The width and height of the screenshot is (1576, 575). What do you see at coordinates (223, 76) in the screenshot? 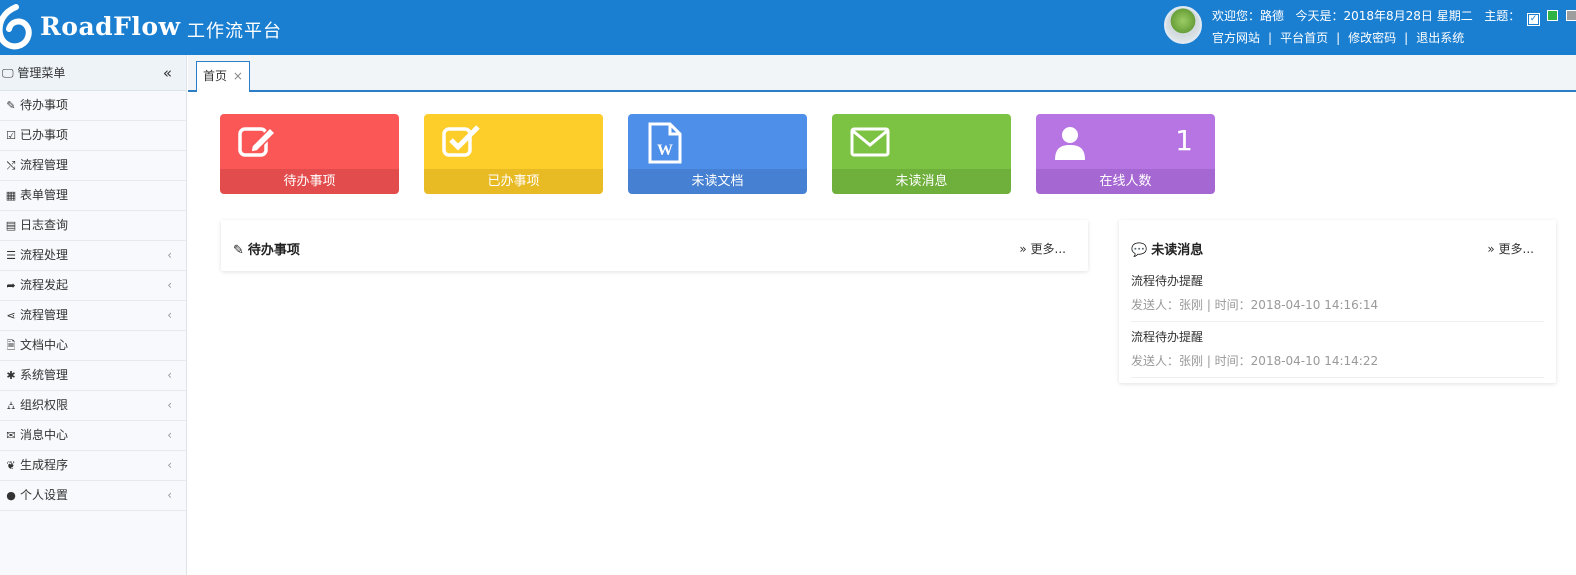
I see `tab-home: 首页 ×` at bounding box center [223, 76].